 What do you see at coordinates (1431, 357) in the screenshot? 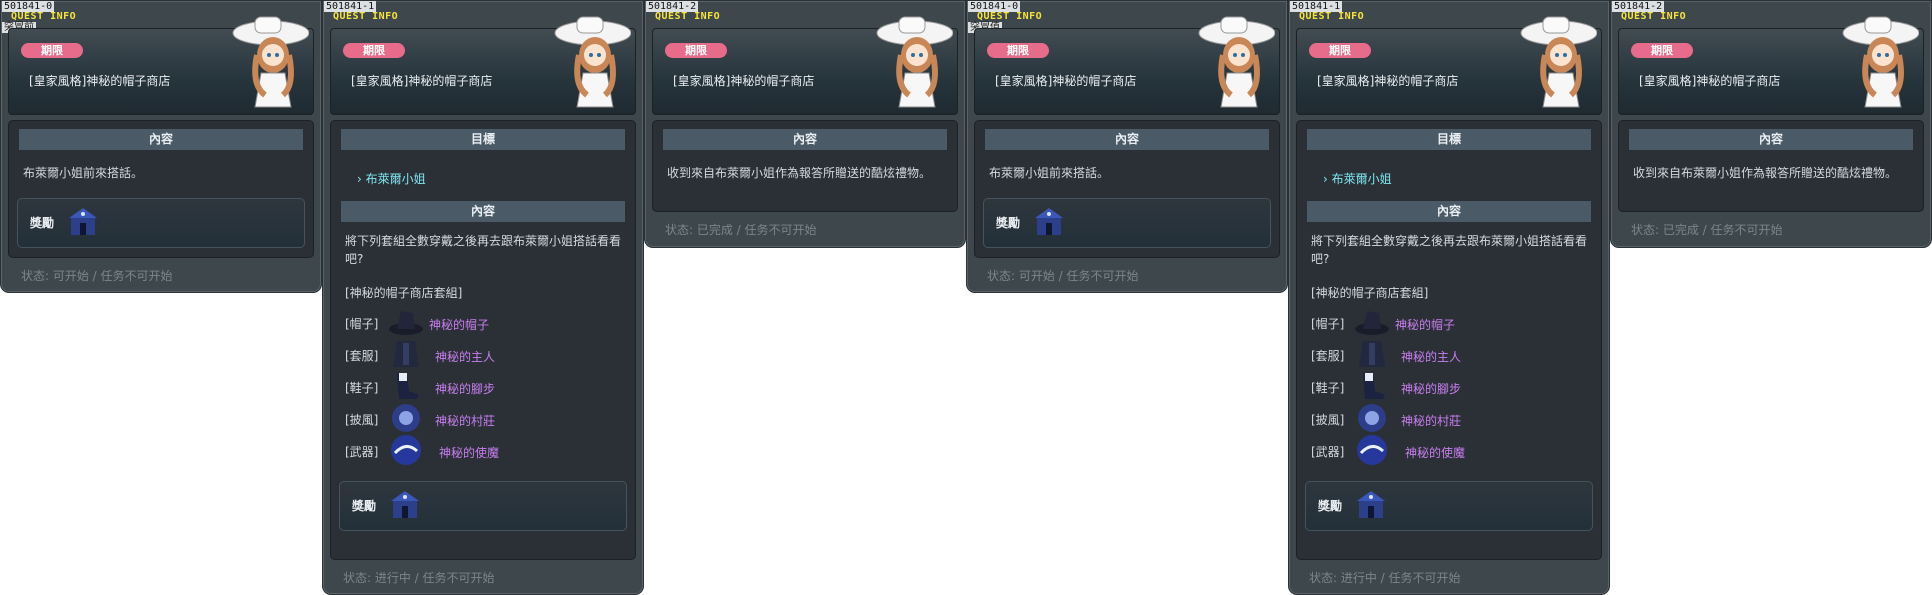
I see `item-name: 神秘的主人` at bounding box center [1431, 357].